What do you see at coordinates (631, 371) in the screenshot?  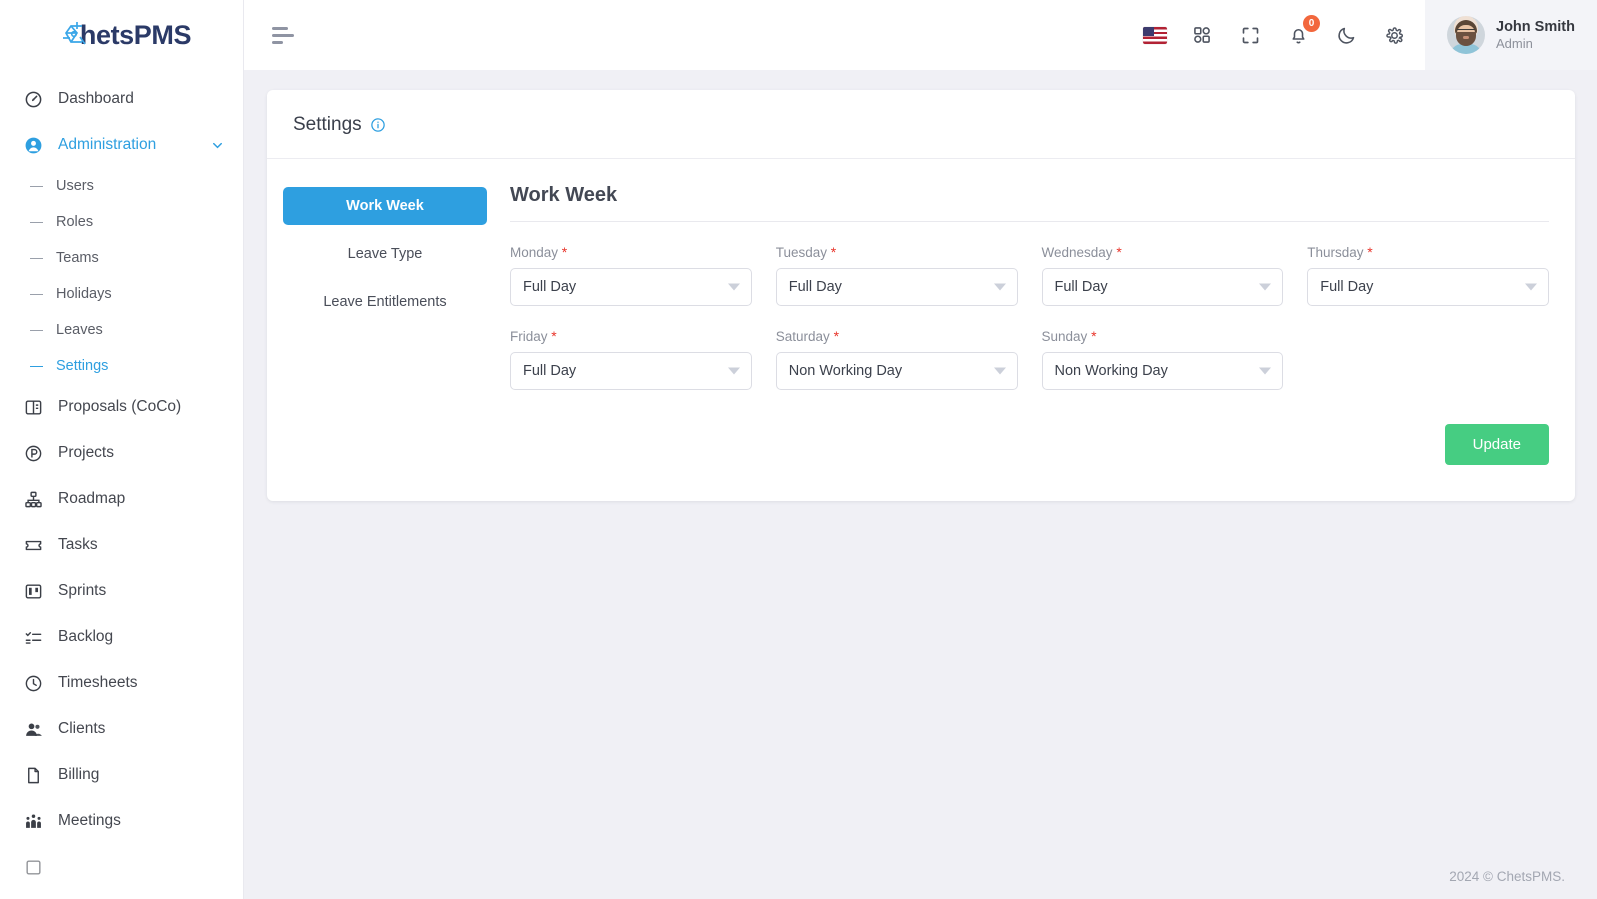 I see `select-friday: Full Day` at bounding box center [631, 371].